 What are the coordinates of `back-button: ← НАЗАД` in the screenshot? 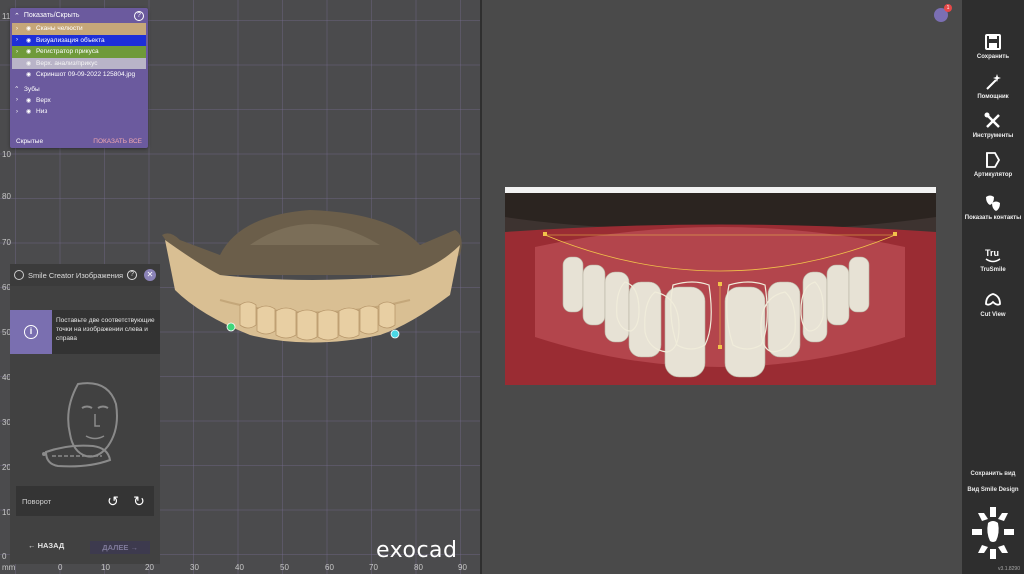 It's located at (46, 547).